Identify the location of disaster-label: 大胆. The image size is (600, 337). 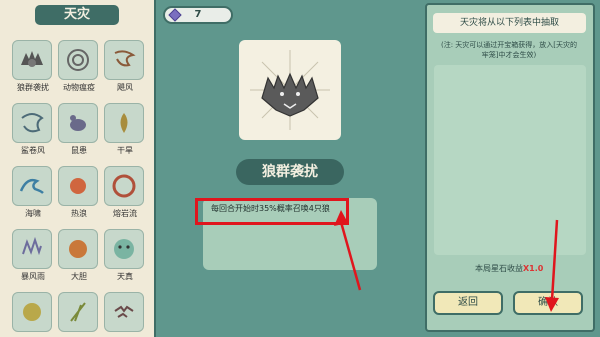
(79, 276).